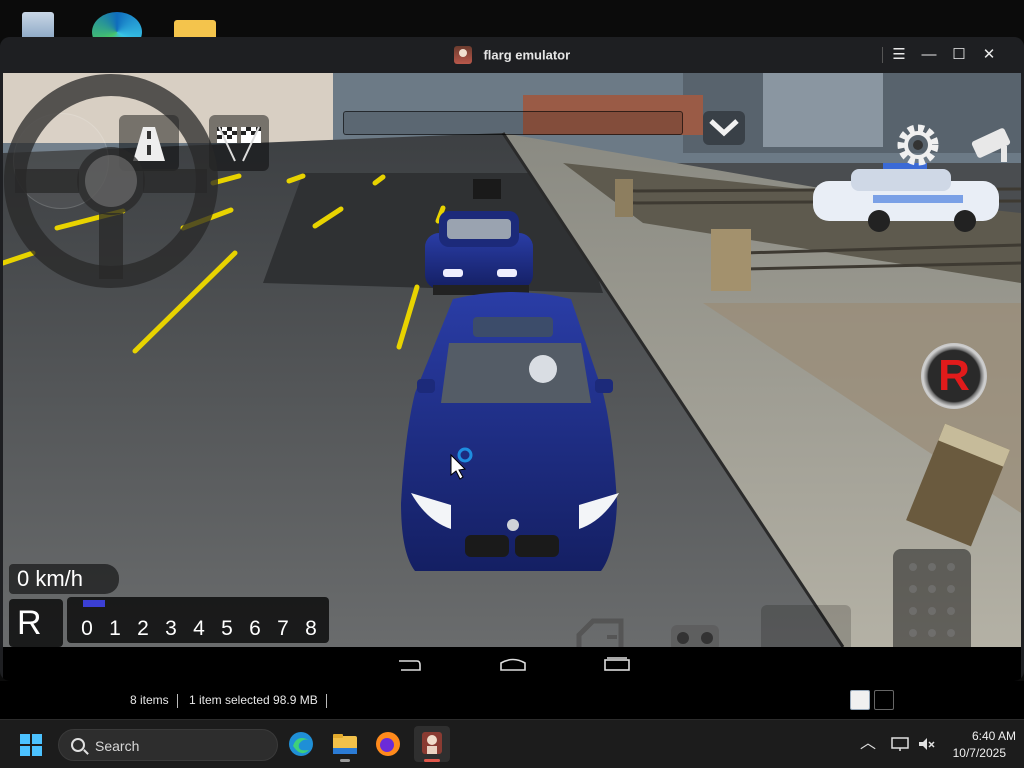  What do you see at coordinates (283, 628) in the screenshot?
I see `rpm-tick: 7` at bounding box center [283, 628].